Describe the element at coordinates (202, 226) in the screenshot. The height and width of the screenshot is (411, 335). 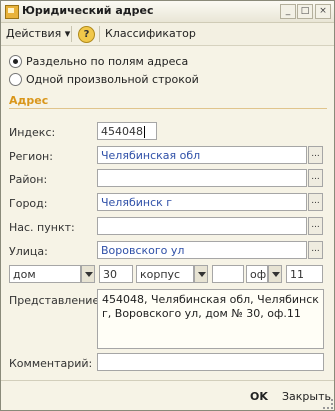
I see `locality-input` at that location.